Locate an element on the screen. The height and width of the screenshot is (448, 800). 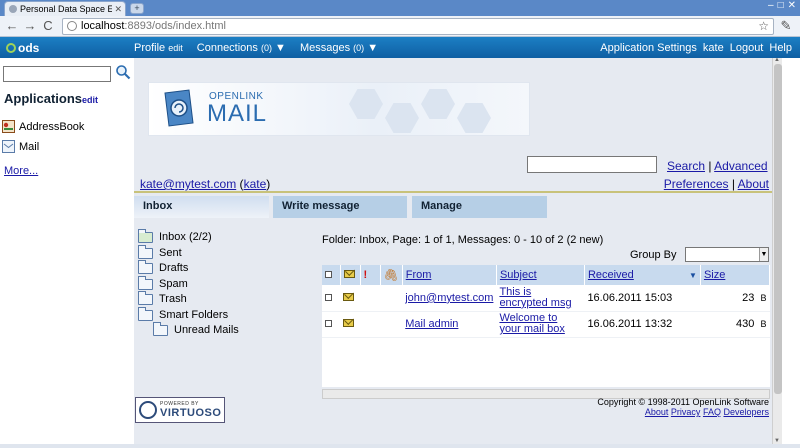
user-name-link: kate is located at coordinates (255, 184).